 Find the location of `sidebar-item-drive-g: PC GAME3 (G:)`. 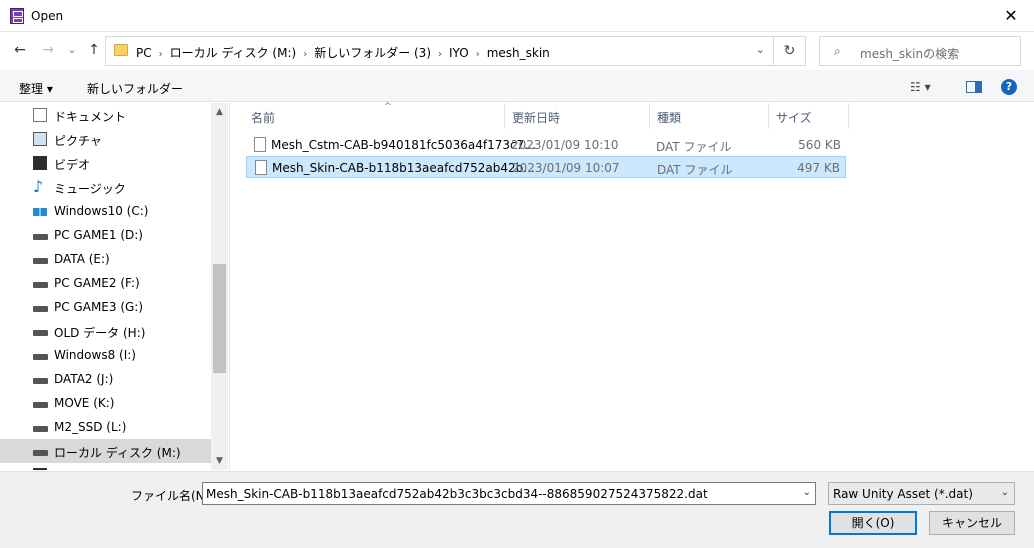

sidebar-item-drive-g: PC GAME3 (G:) is located at coordinates (105, 307).